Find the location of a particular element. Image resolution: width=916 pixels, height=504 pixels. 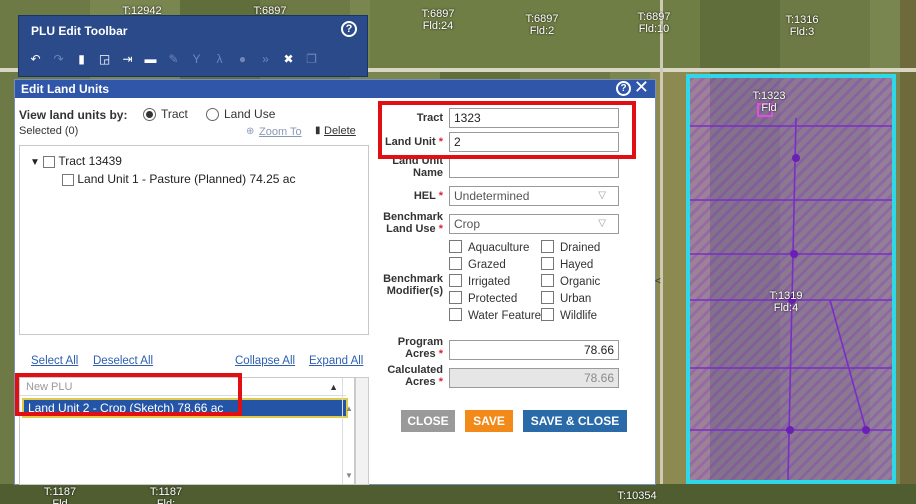

close-button: CLOSE is located at coordinates (428, 421).